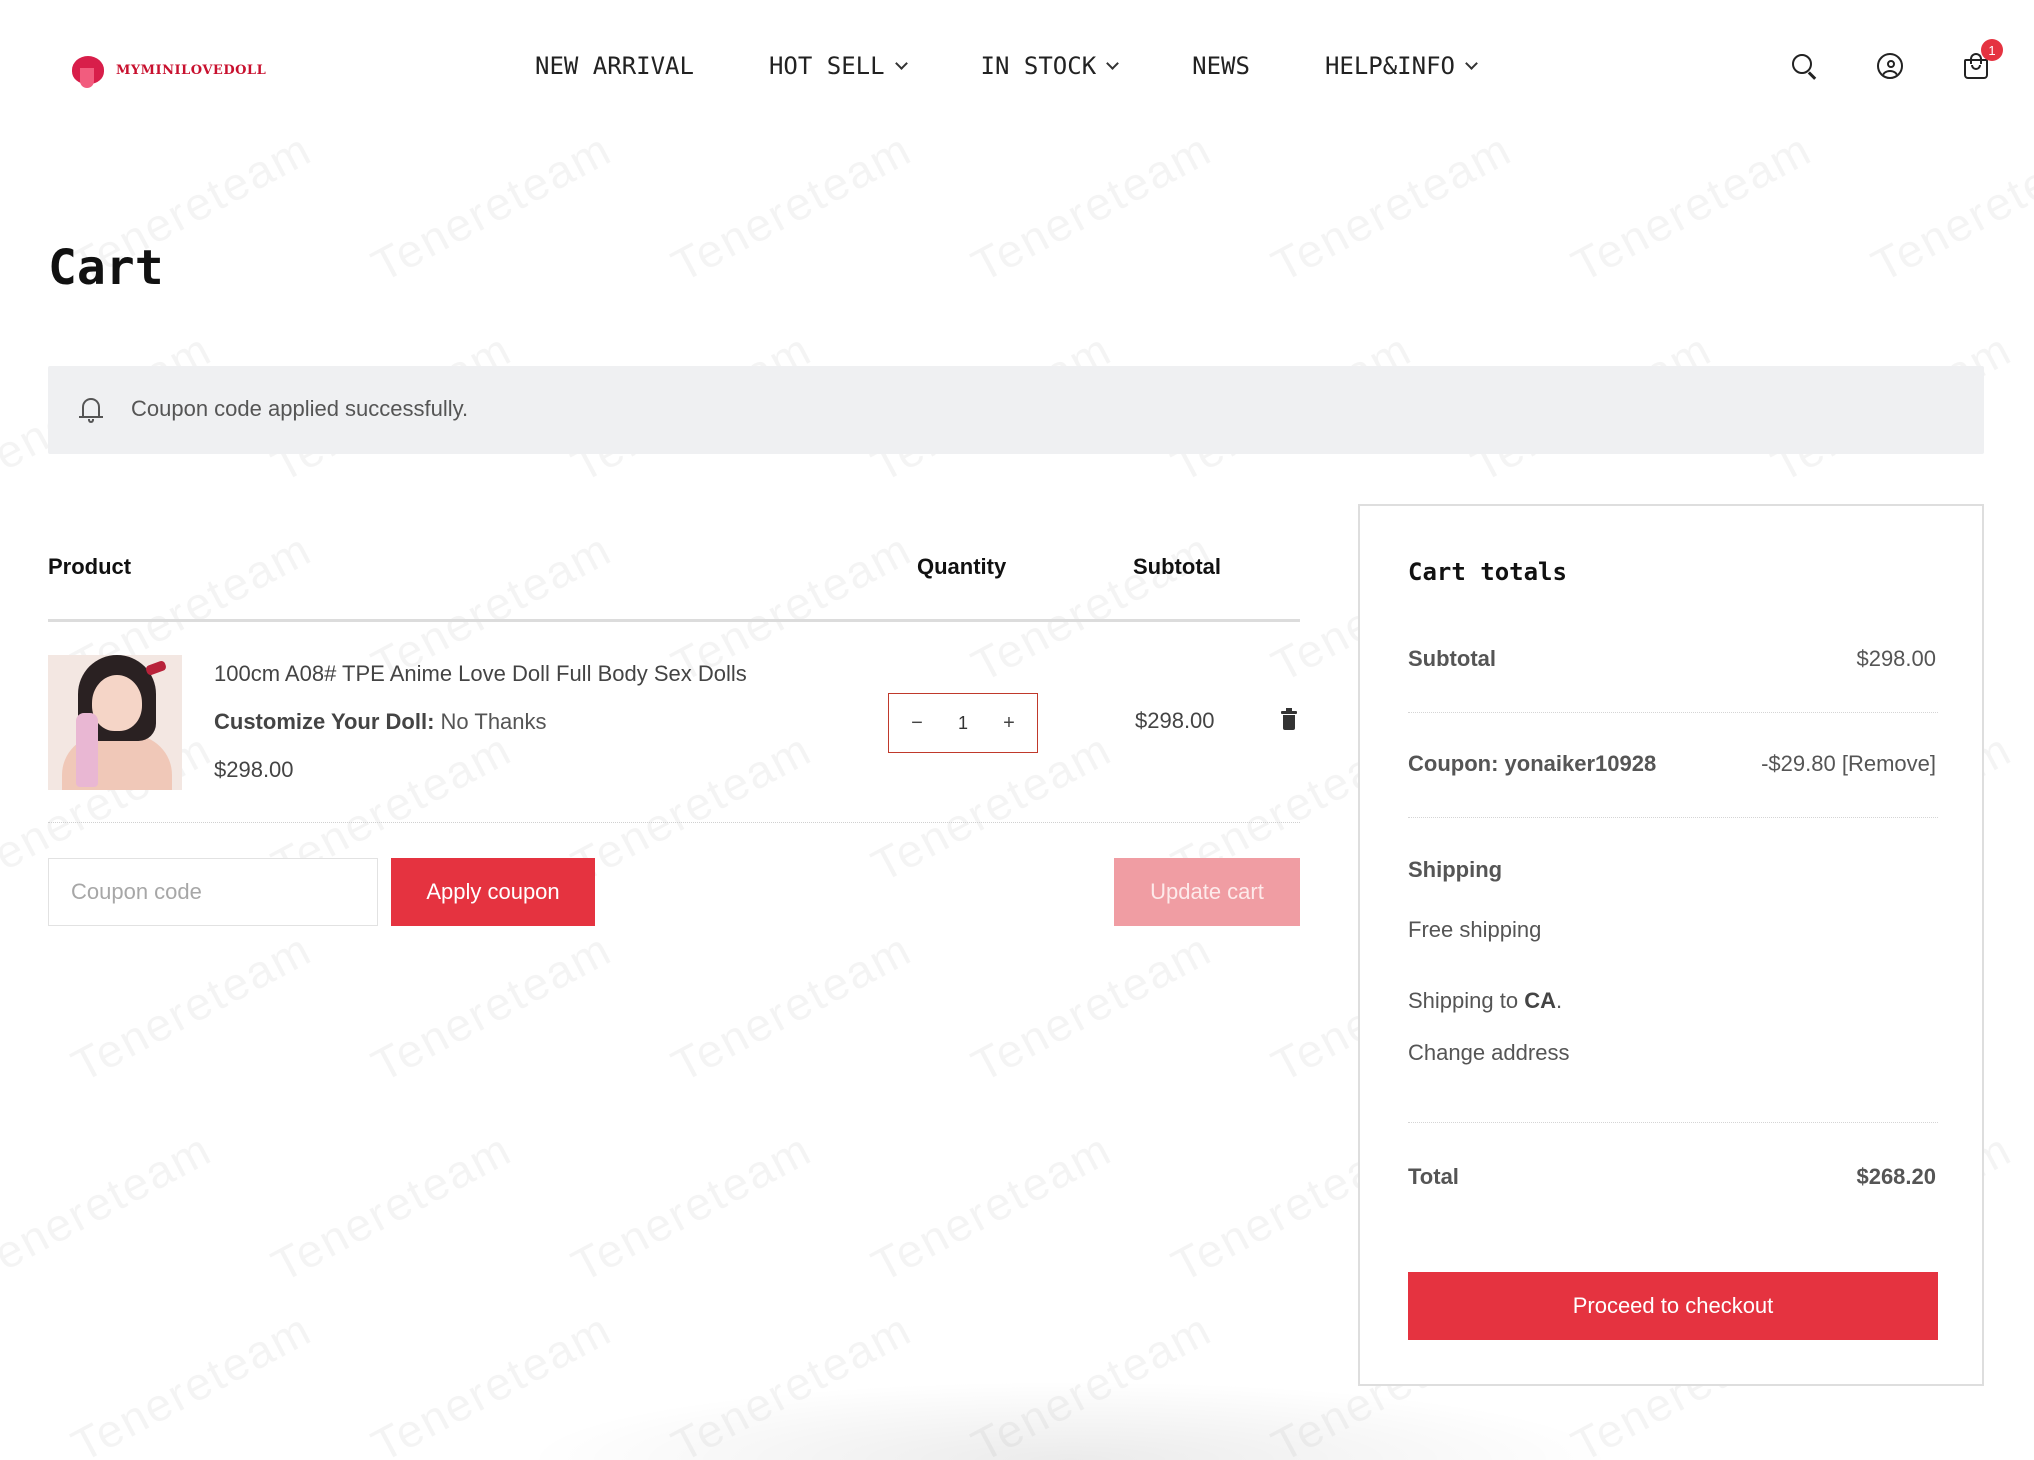  I want to click on quantity-stepper: − 1 +, so click(963, 723).